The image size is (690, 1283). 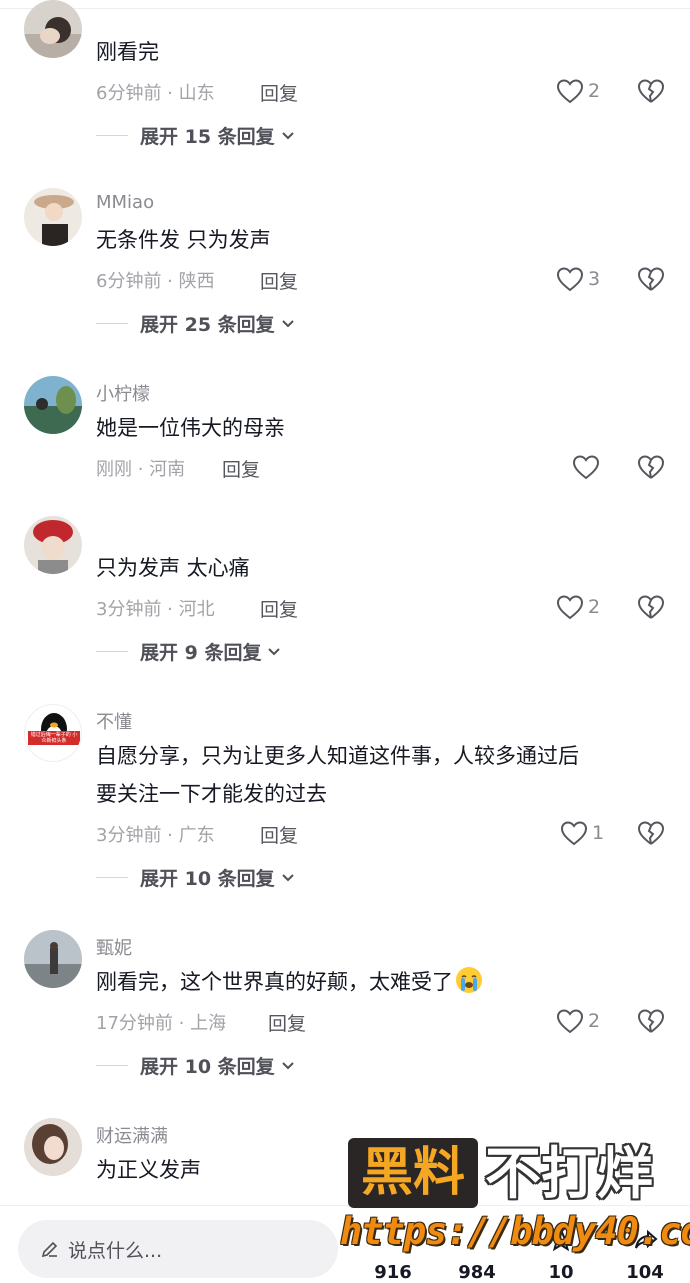 I want to click on comment-username: 财运满满, so click(x=132, y=1135).